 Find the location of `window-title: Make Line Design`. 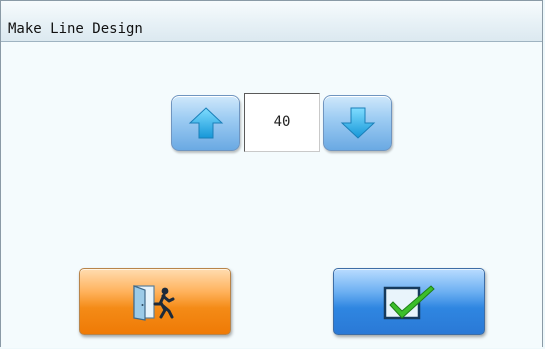

window-title: Make Line Design is located at coordinates (75, 29).